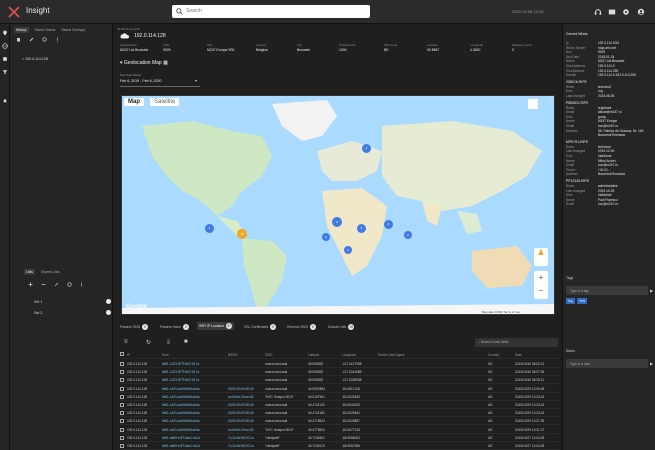 The image size is (655, 450). What do you see at coordinates (361, 228) in the screenshot?
I see `map-cluster: 5` at bounding box center [361, 228].